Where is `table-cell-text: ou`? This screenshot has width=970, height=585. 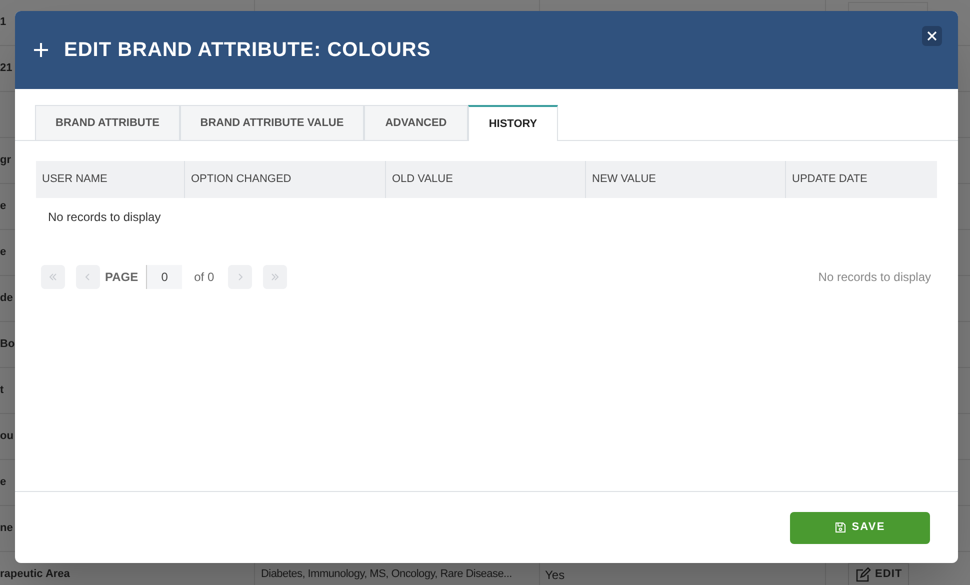
table-cell-text: ou is located at coordinates (7, 436).